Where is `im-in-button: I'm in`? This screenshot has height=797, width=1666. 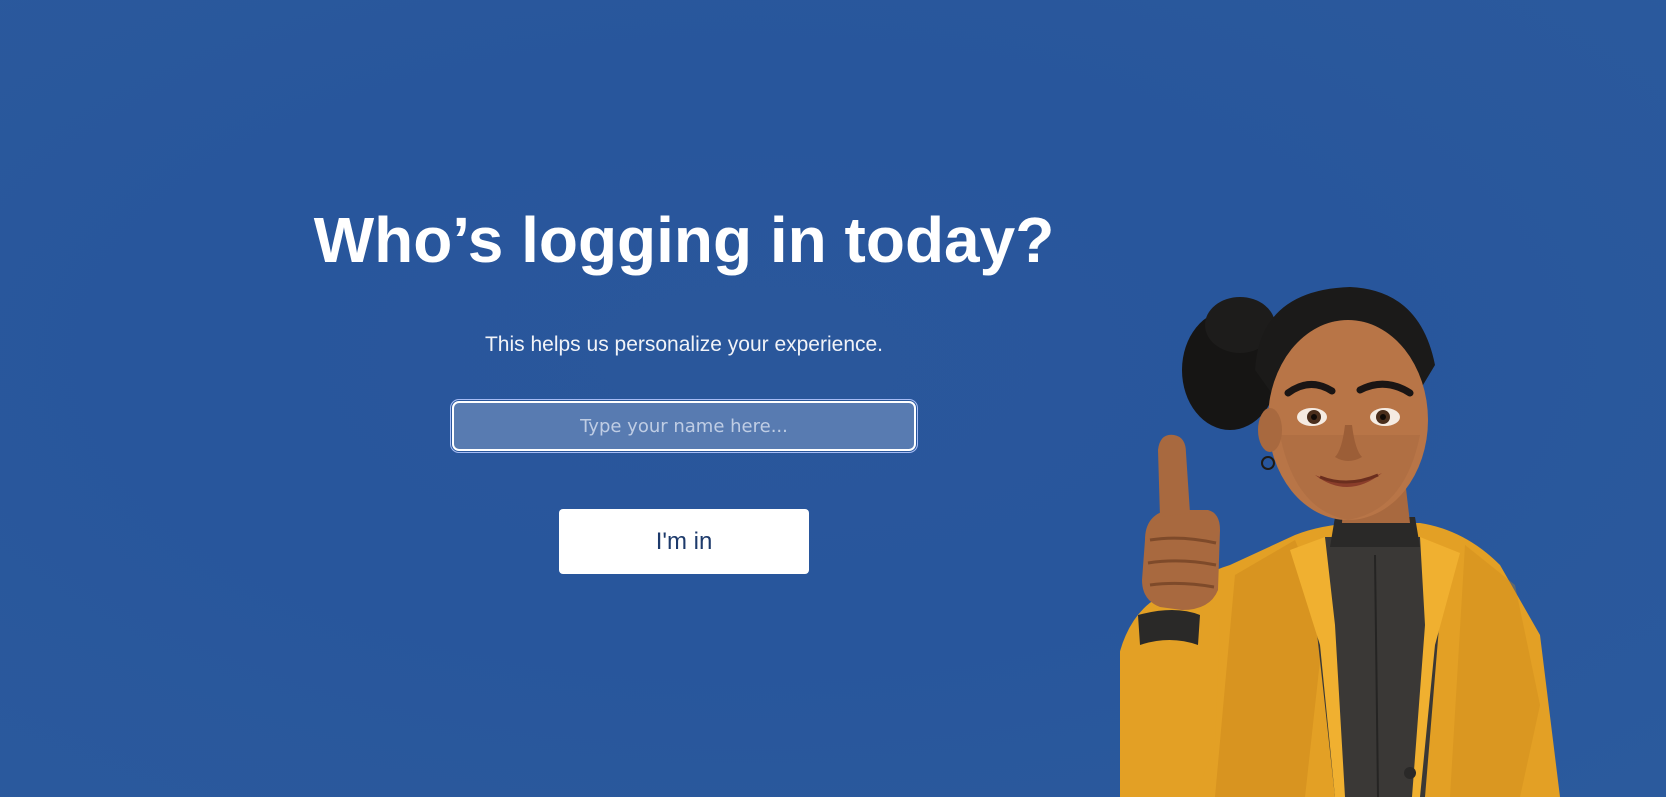 im-in-button: I'm in is located at coordinates (684, 541).